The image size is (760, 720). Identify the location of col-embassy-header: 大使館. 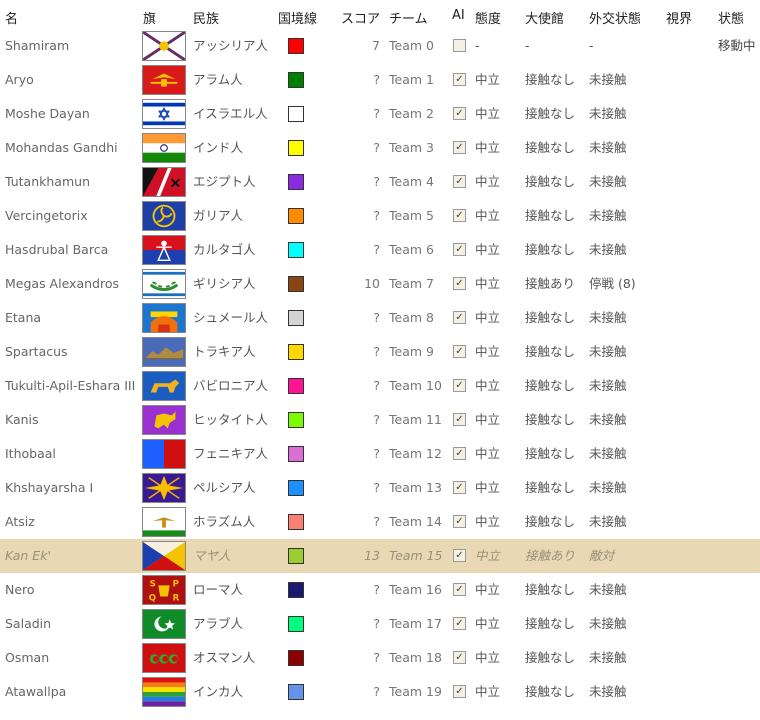
(544, 17).